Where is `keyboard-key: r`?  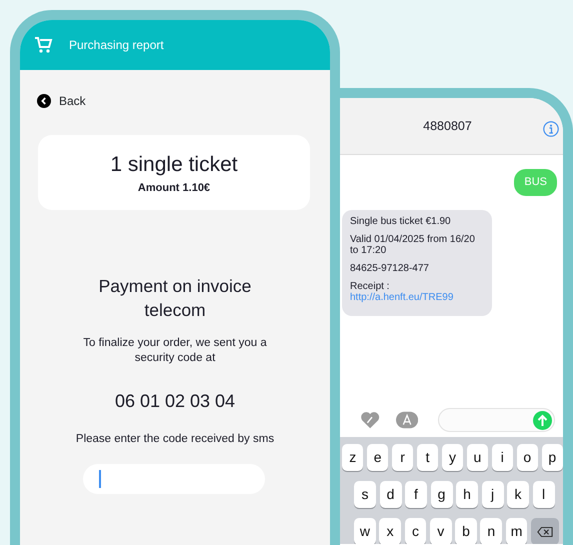 keyboard-key: r is located at coordinates (403, 457).